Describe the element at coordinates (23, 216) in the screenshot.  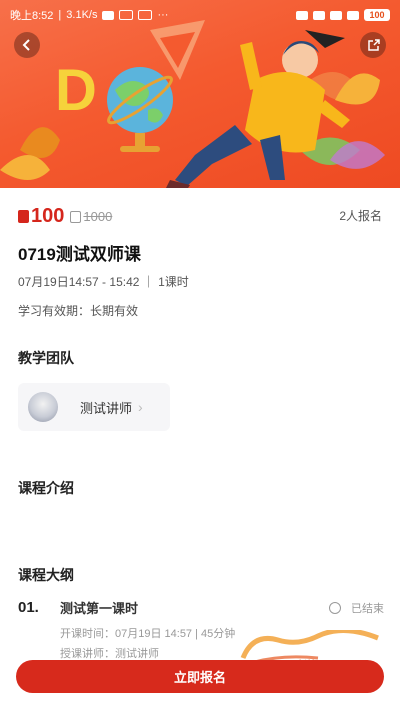
I see `coin-icon` at that location.